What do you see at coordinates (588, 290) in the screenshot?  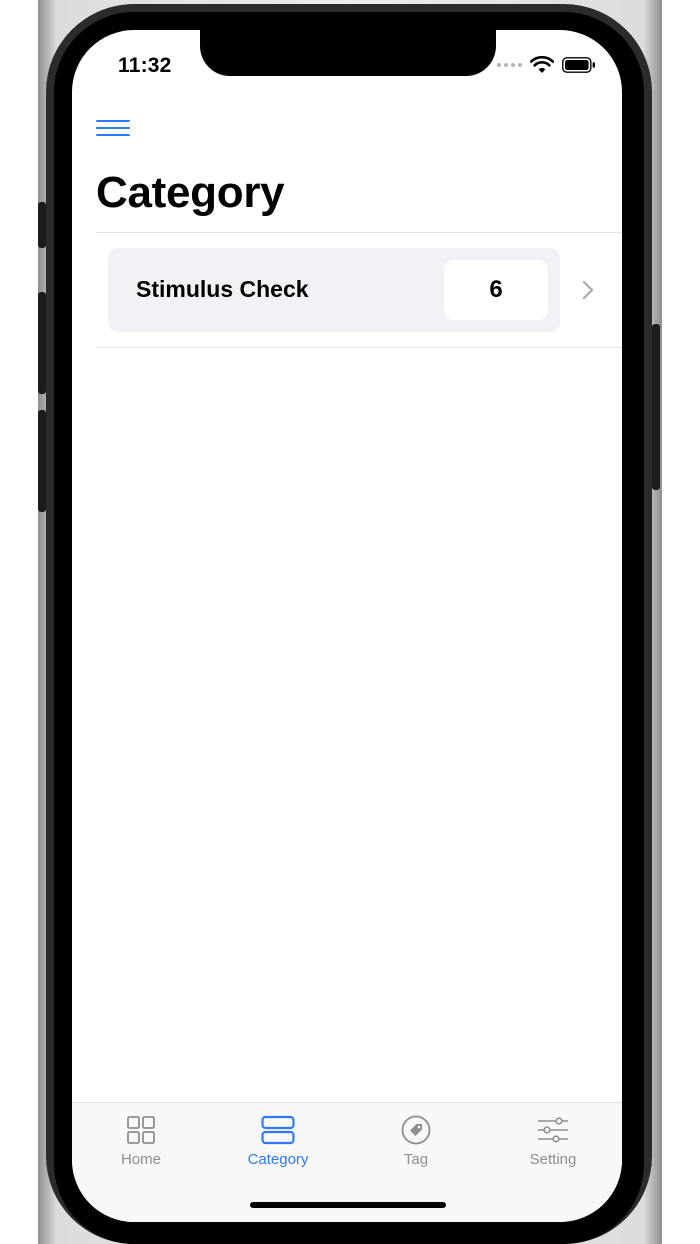 I see `chevron-right-icon` at bounding box center [588, 290].